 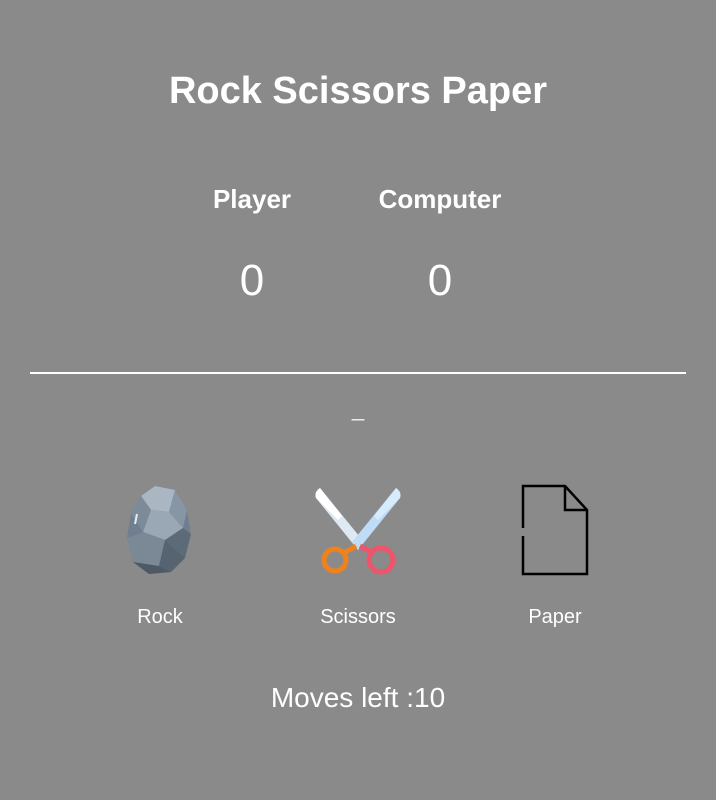 What do you see at coordinates (342, 697) in the screenshot?
I see `moves-left-label: Moves left :` at bounding box center [342, 697].